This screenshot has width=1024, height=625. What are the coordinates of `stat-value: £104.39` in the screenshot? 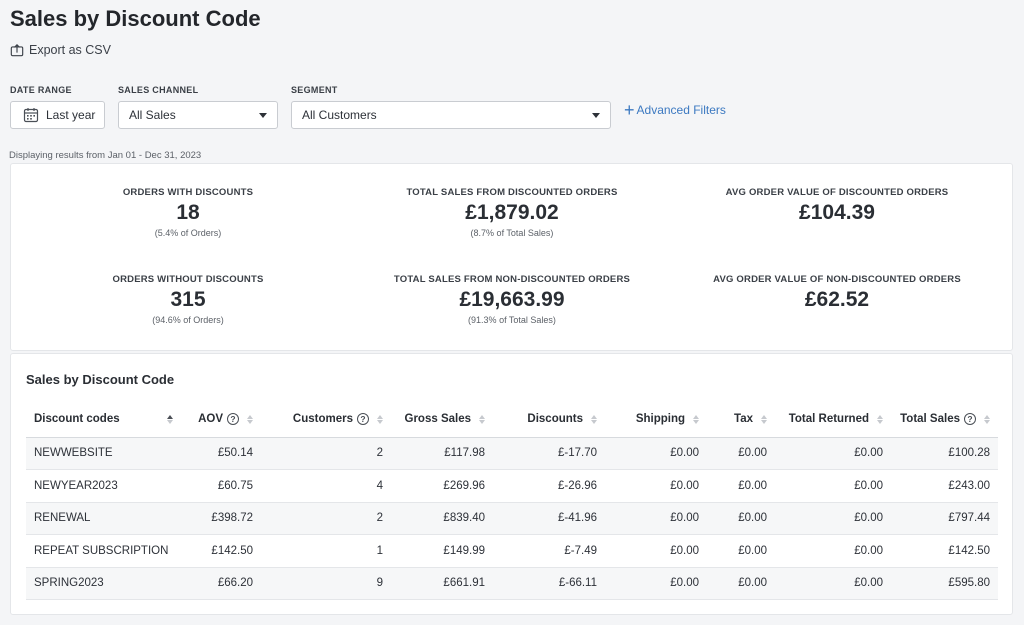 It's located at (837, 212).